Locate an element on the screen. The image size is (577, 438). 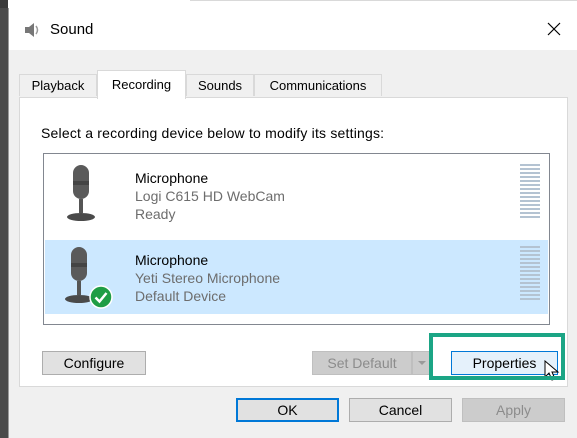
device-status: Default Device is located at coordinates (181, 296).